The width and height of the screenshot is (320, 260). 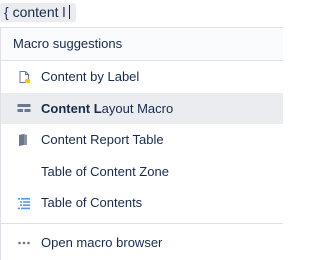 I want to click on suggestion-table-of-content-zone: Table of Content Zone, so click(x=142, y=172).